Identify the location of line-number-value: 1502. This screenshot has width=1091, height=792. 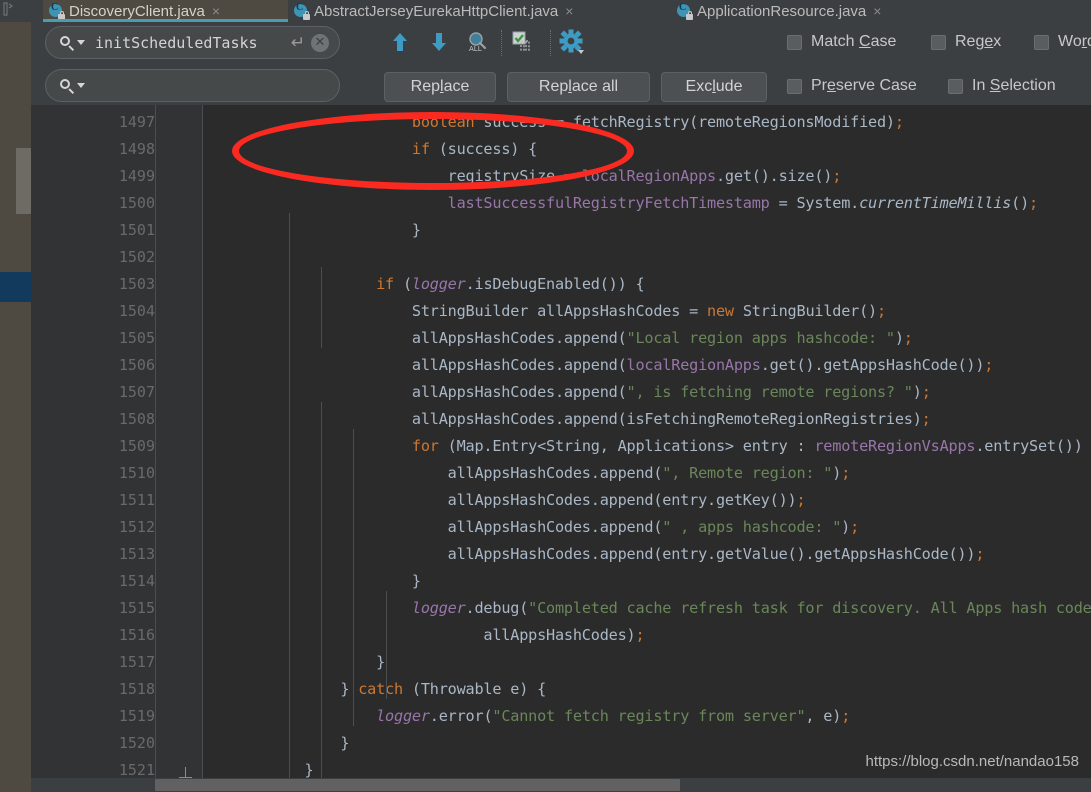
(136, 257).